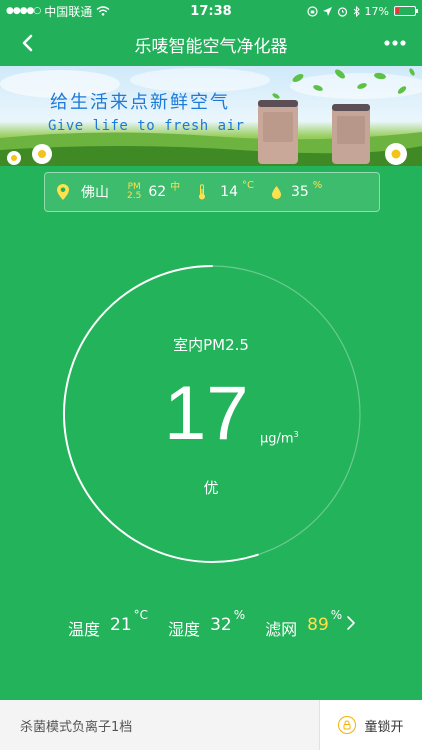 This screenshot has height=750, width=422. I want to click on humidity-unit: %, so click(239, 615).